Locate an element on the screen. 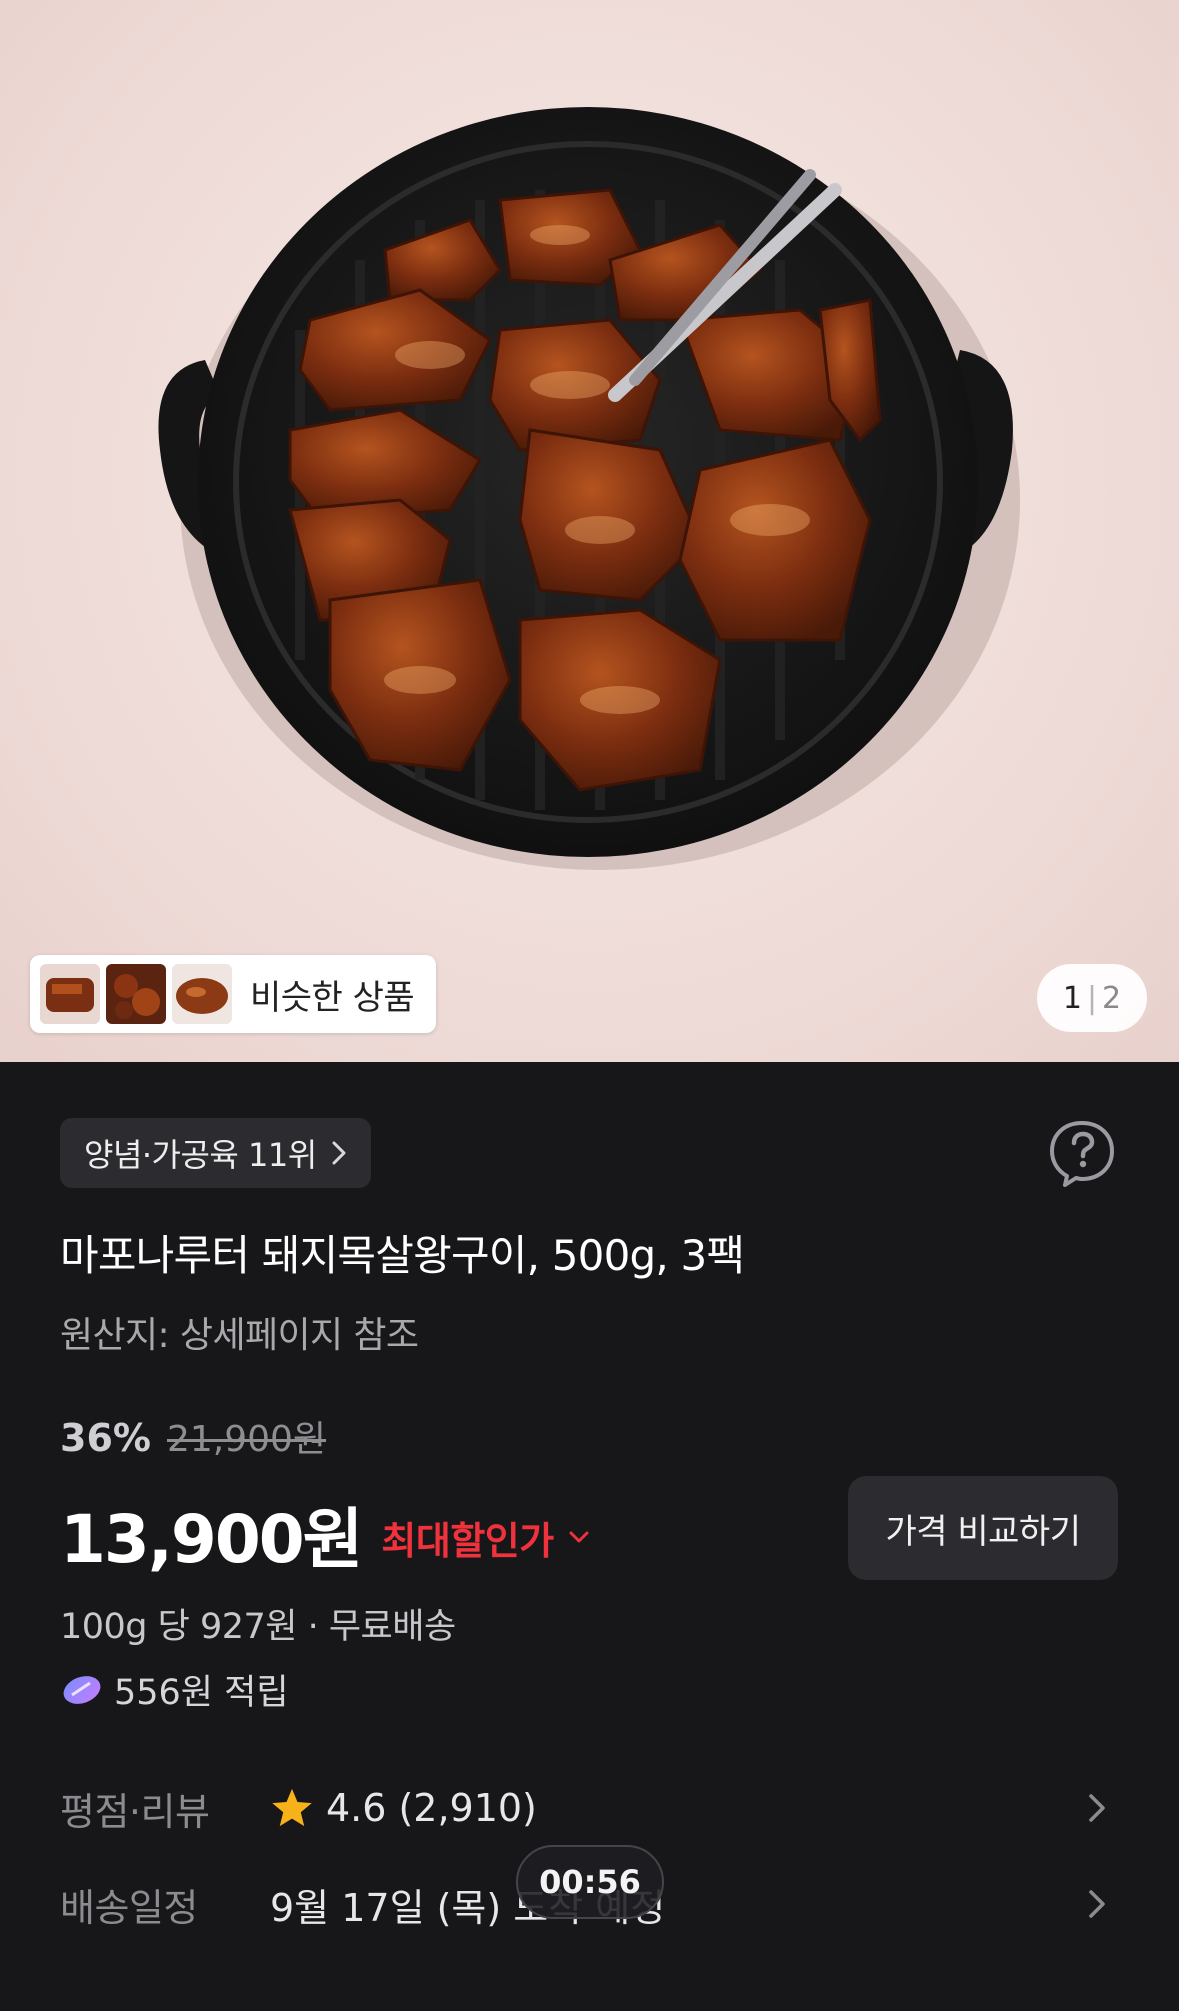 This screenshot has height=2011, width=1179. discount-row: 36% 21,900원 is located at coordinates (193, 1436).